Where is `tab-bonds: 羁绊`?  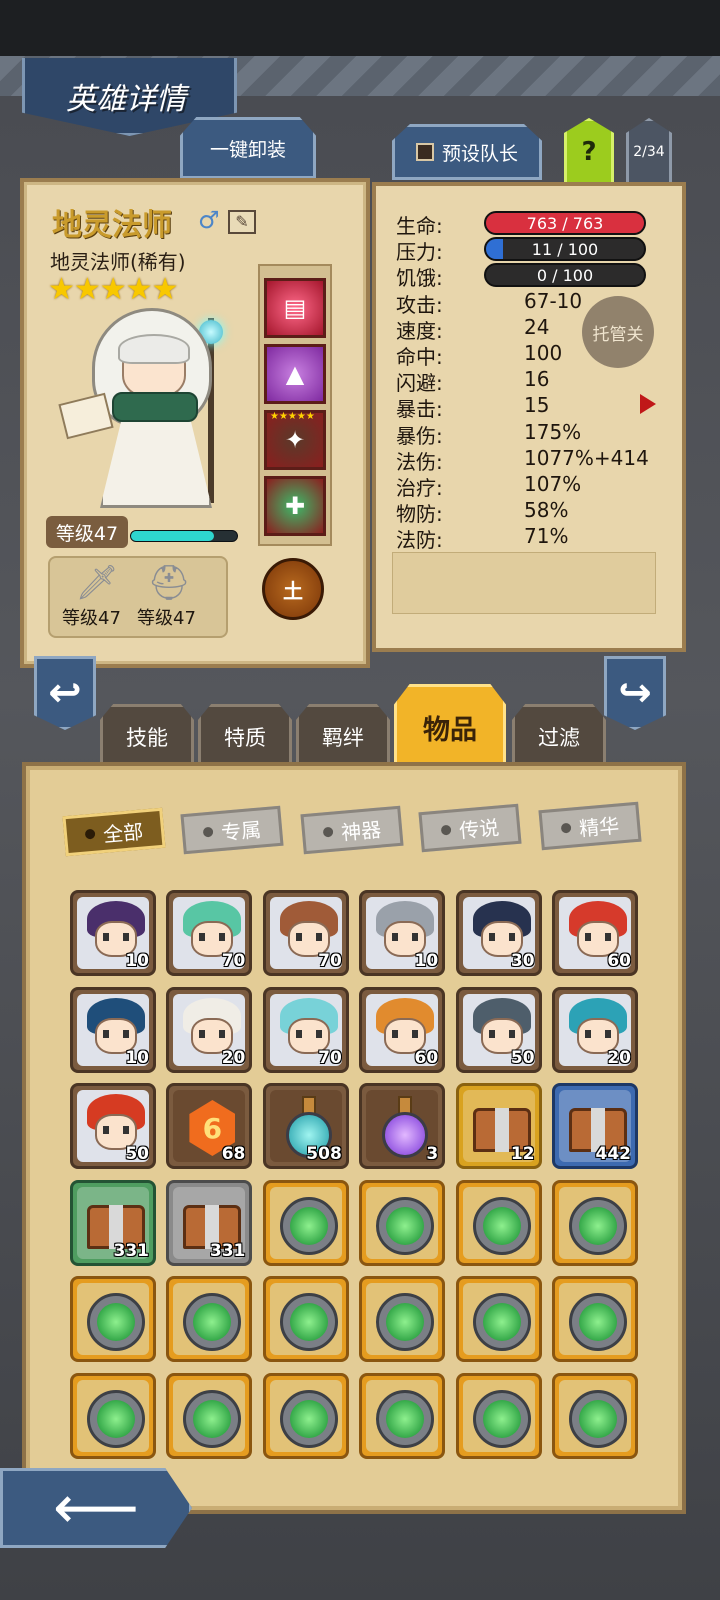 tab-bonds: 羁绊 is located at coordinates (343, 737).